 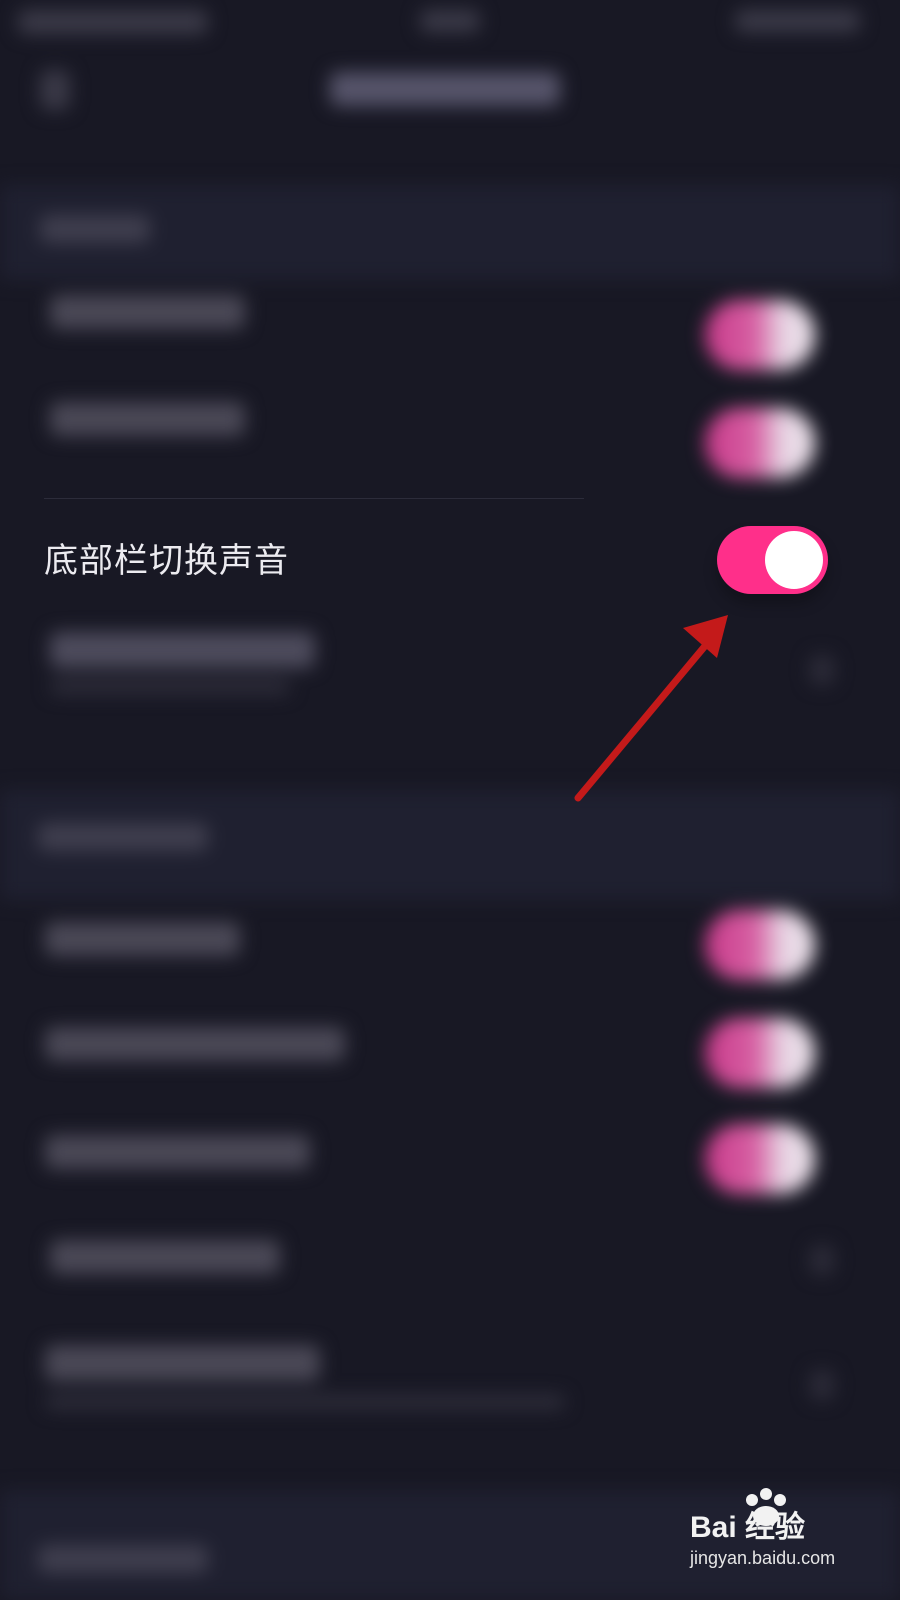 I want to click on watermark: Bai 经验 jingyan.baidu.com, so click(x=780, y=1534).